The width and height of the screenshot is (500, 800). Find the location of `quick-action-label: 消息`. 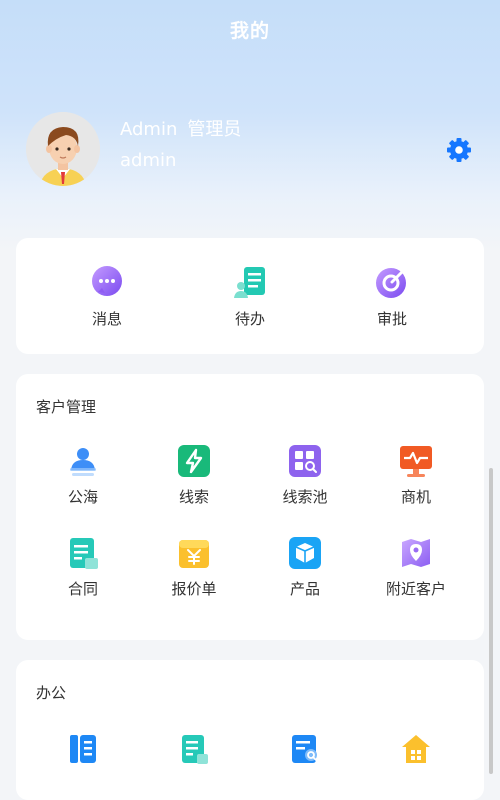

quick-action-label: 消息 is located at coordinates (106, 319).